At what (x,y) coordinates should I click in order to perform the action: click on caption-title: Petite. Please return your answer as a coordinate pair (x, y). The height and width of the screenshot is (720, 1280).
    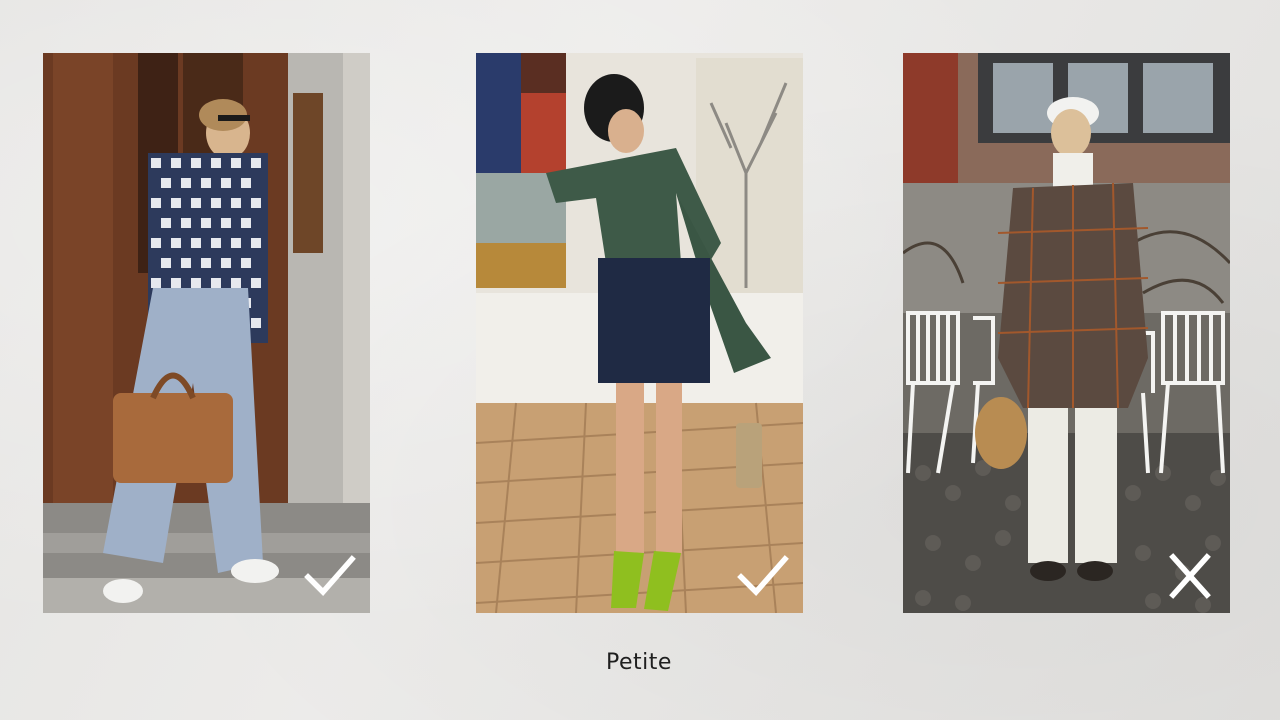
    Looking at the image, I should click on (639, 662).